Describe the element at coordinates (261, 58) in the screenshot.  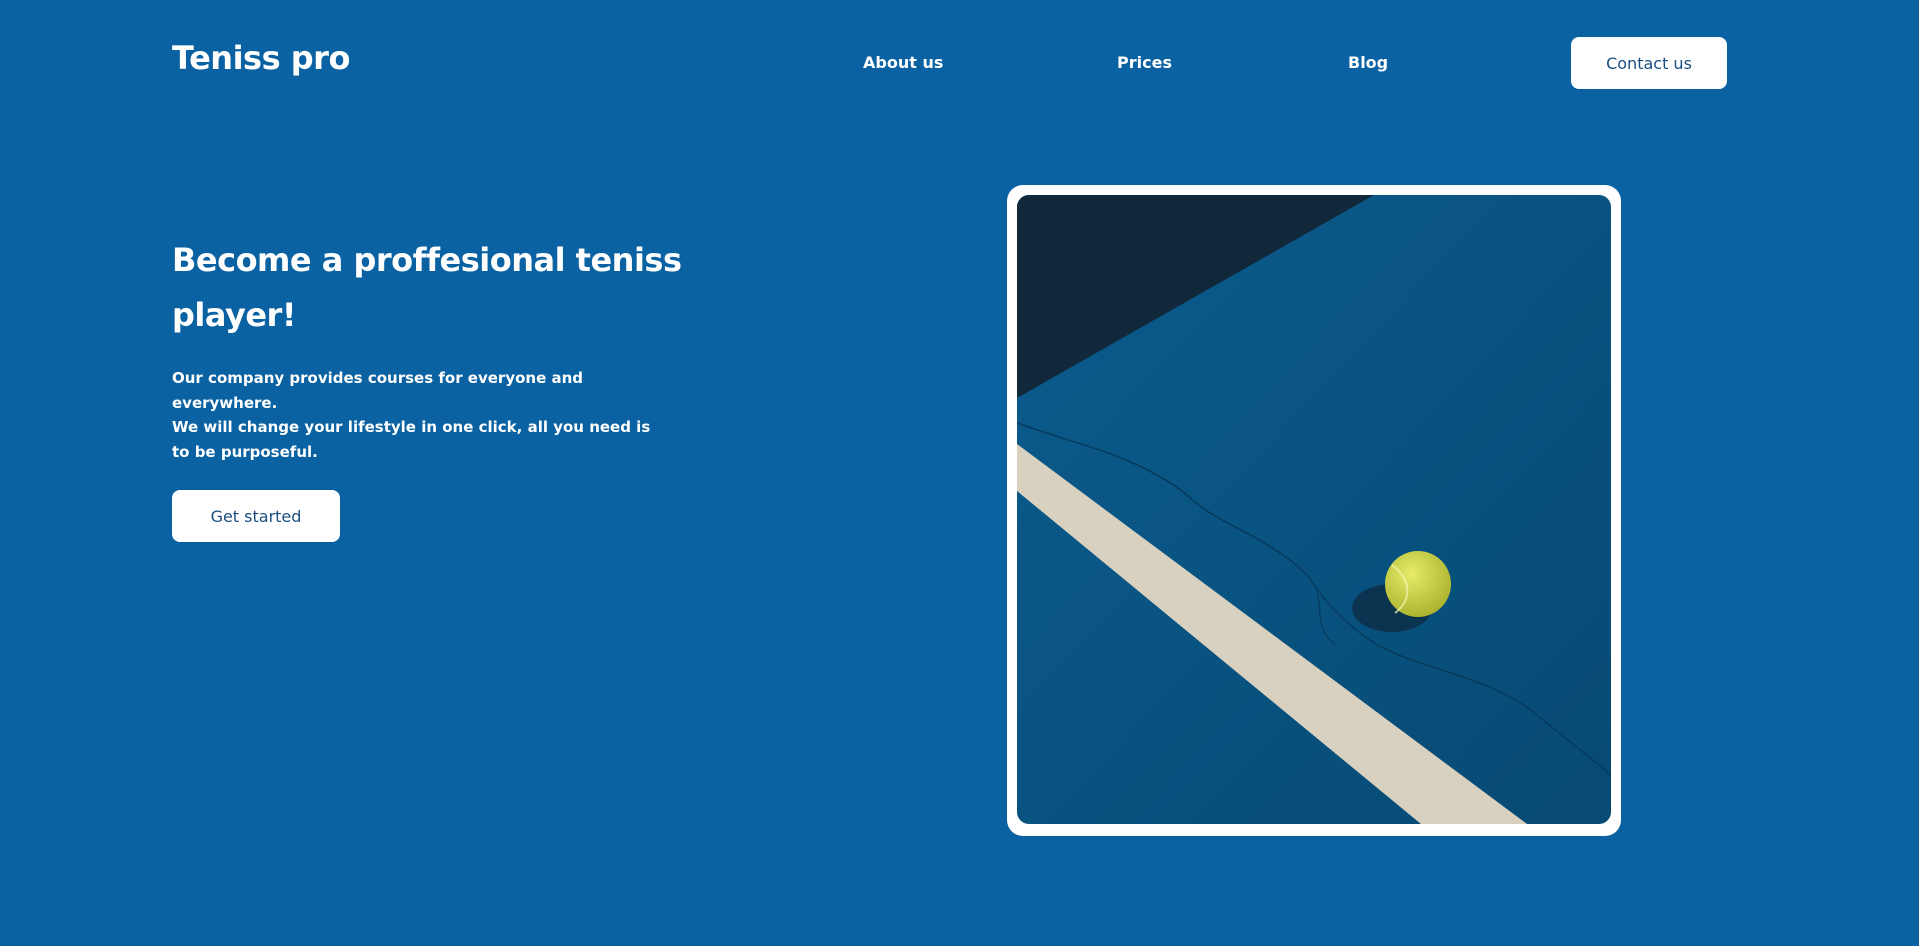
I see `logo: Teniss pro` at that location.